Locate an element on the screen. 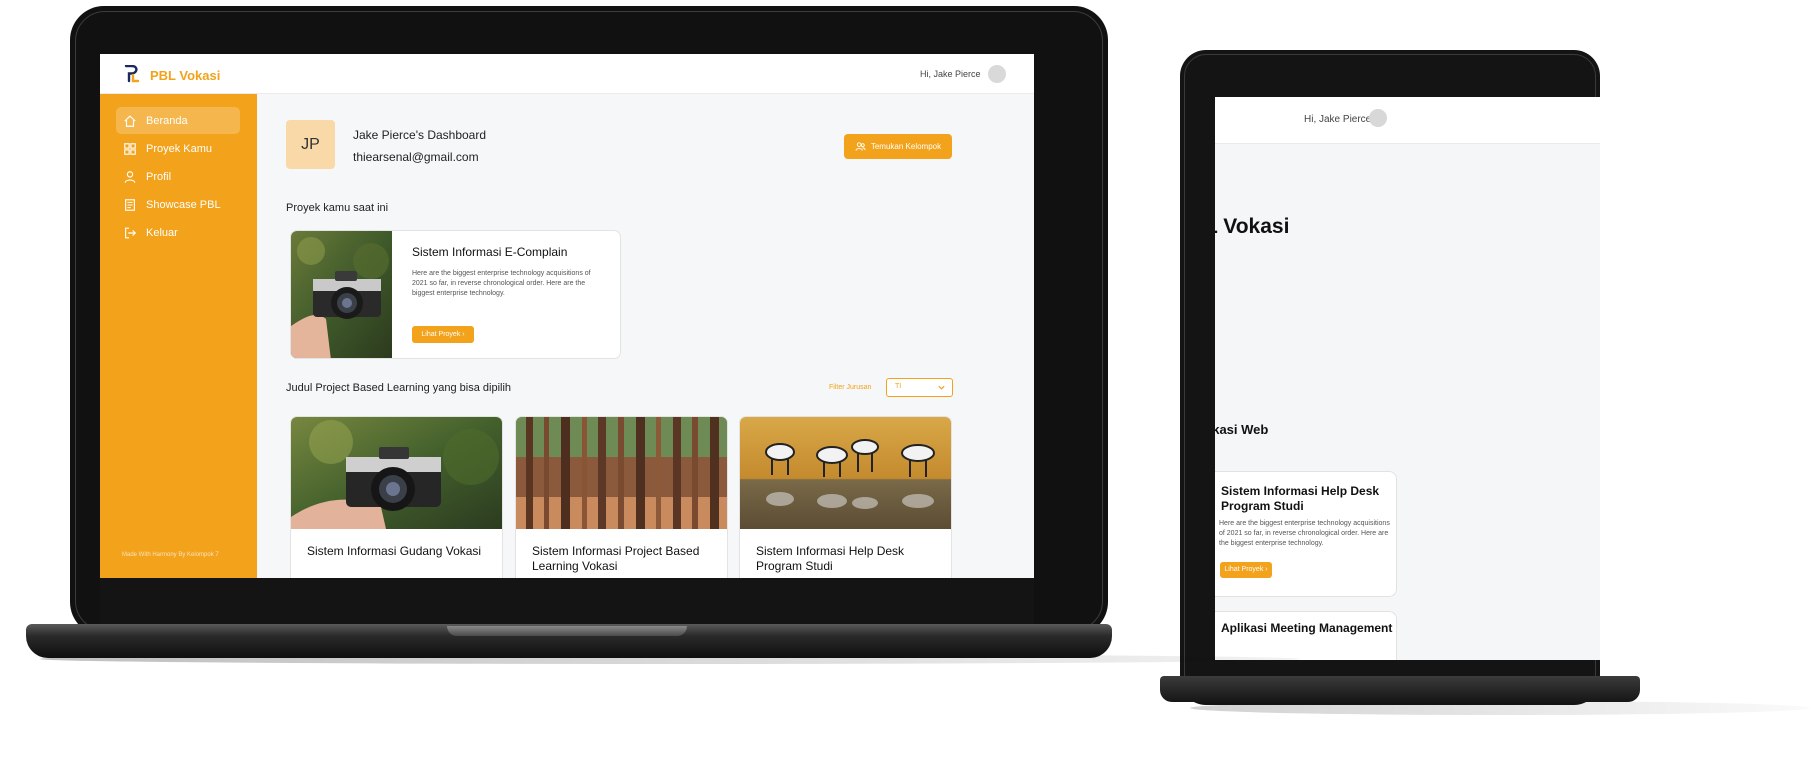 The width and height of the screenshot is (1818, 761). current-project-title: Sistem Informasi E-Complain is located at coordinates (490, 252).